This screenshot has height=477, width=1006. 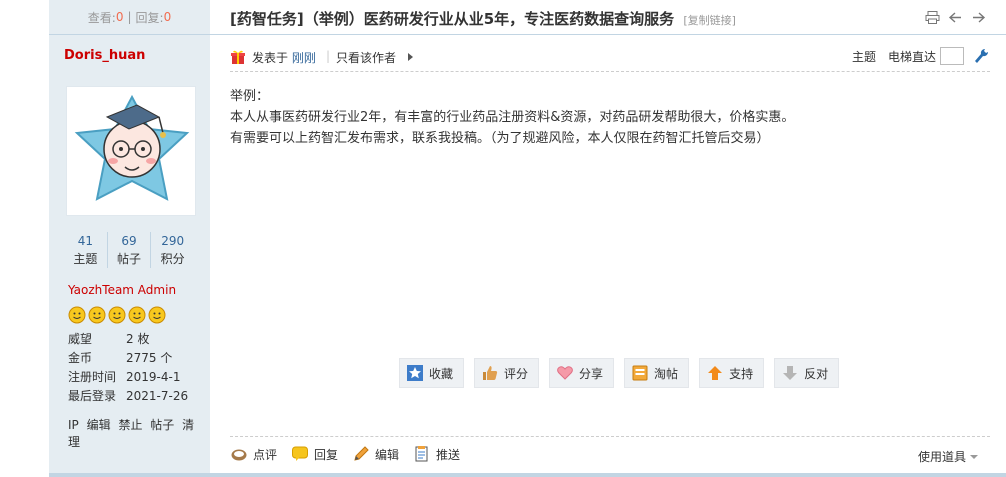 I want to click on info-key: 威望, so click(x=80, y=339).